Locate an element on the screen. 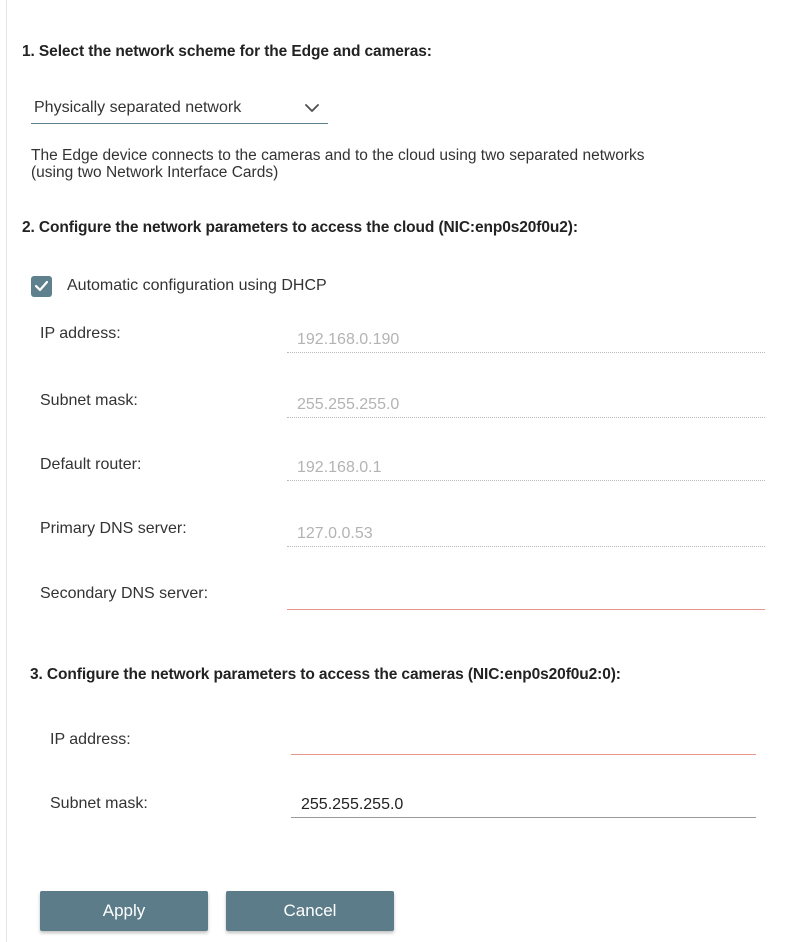 The height and width of the screenshot is (942, 787). cloud-ip-address-input is located at coordinates (526, 340).